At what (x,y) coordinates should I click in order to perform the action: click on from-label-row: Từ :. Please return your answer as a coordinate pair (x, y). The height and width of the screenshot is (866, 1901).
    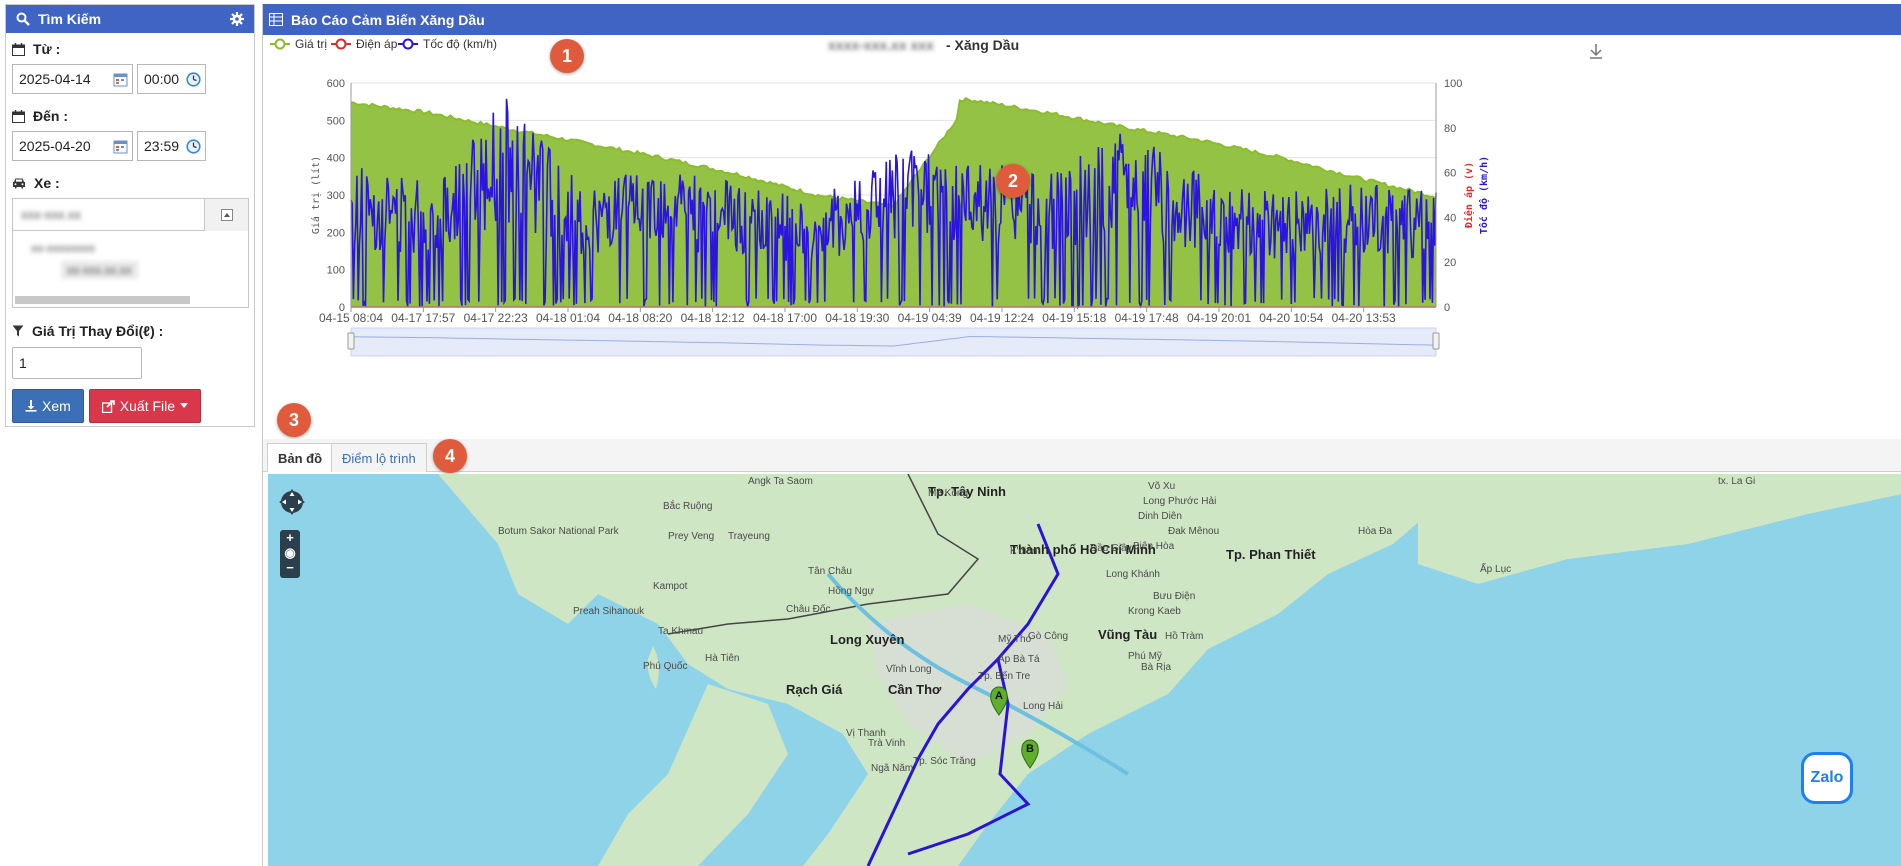
    Looking at the image, I should click on (133, 49).